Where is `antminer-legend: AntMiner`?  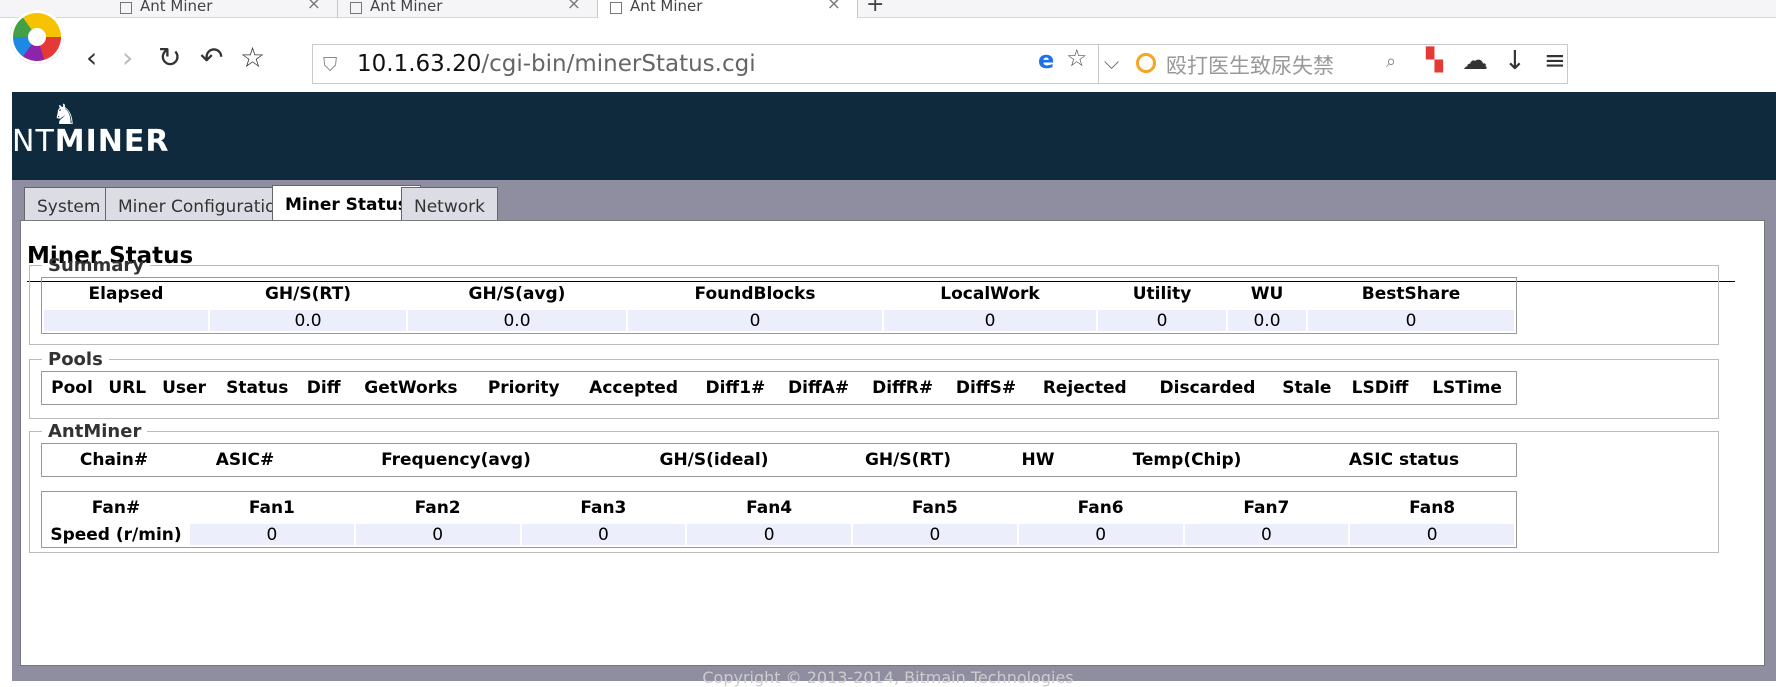
antminer-legend: AntMiner is located at coordinates (95, 431).